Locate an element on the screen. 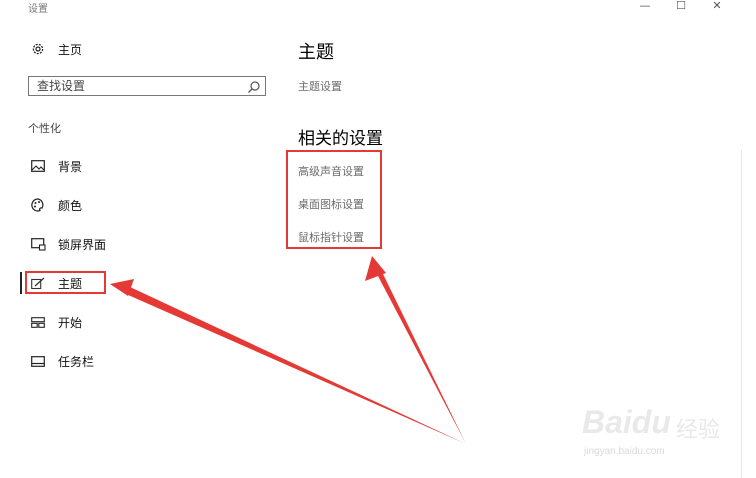 The width and height of the screenshot is (756, 478). selected-indicator is located at coordinates (21, 283).